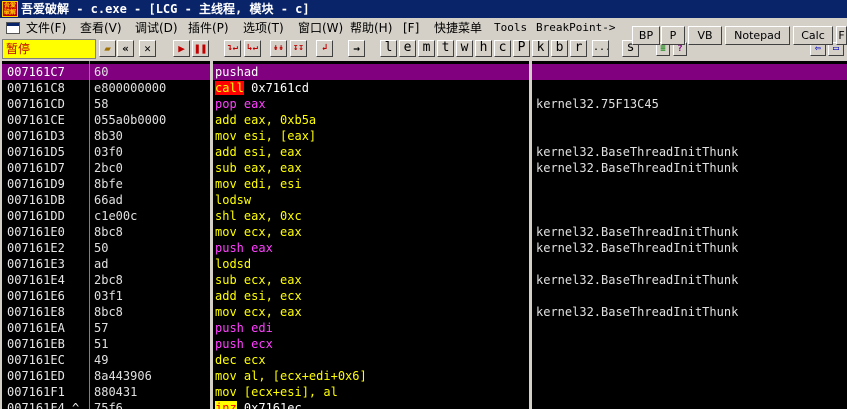 The height and width of the screenshot is (409, 847). What do you see at coordinates (269, 184) in the screenshot?
I see `operands: edi, esi` at bounding box center [269, 184].